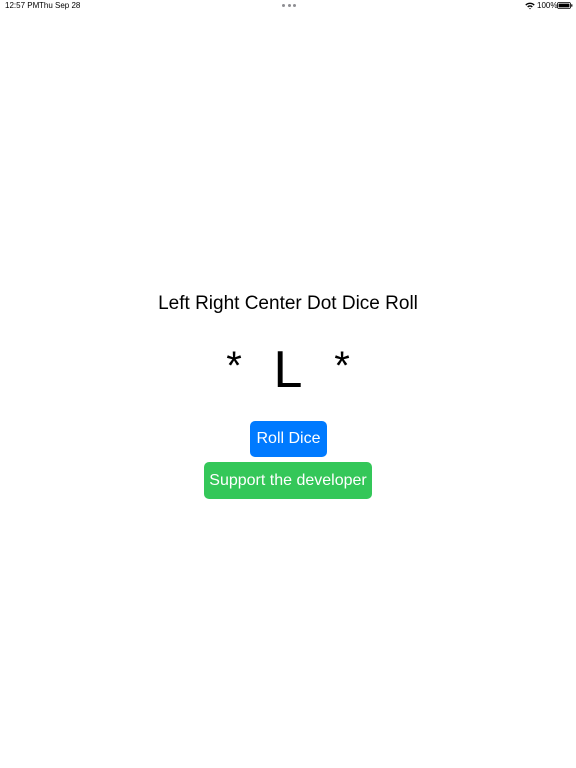 The image size is (576, 768). I want to click on status-bar: 12:57 PM Thu Sep 28 100%, so click(288, 7).